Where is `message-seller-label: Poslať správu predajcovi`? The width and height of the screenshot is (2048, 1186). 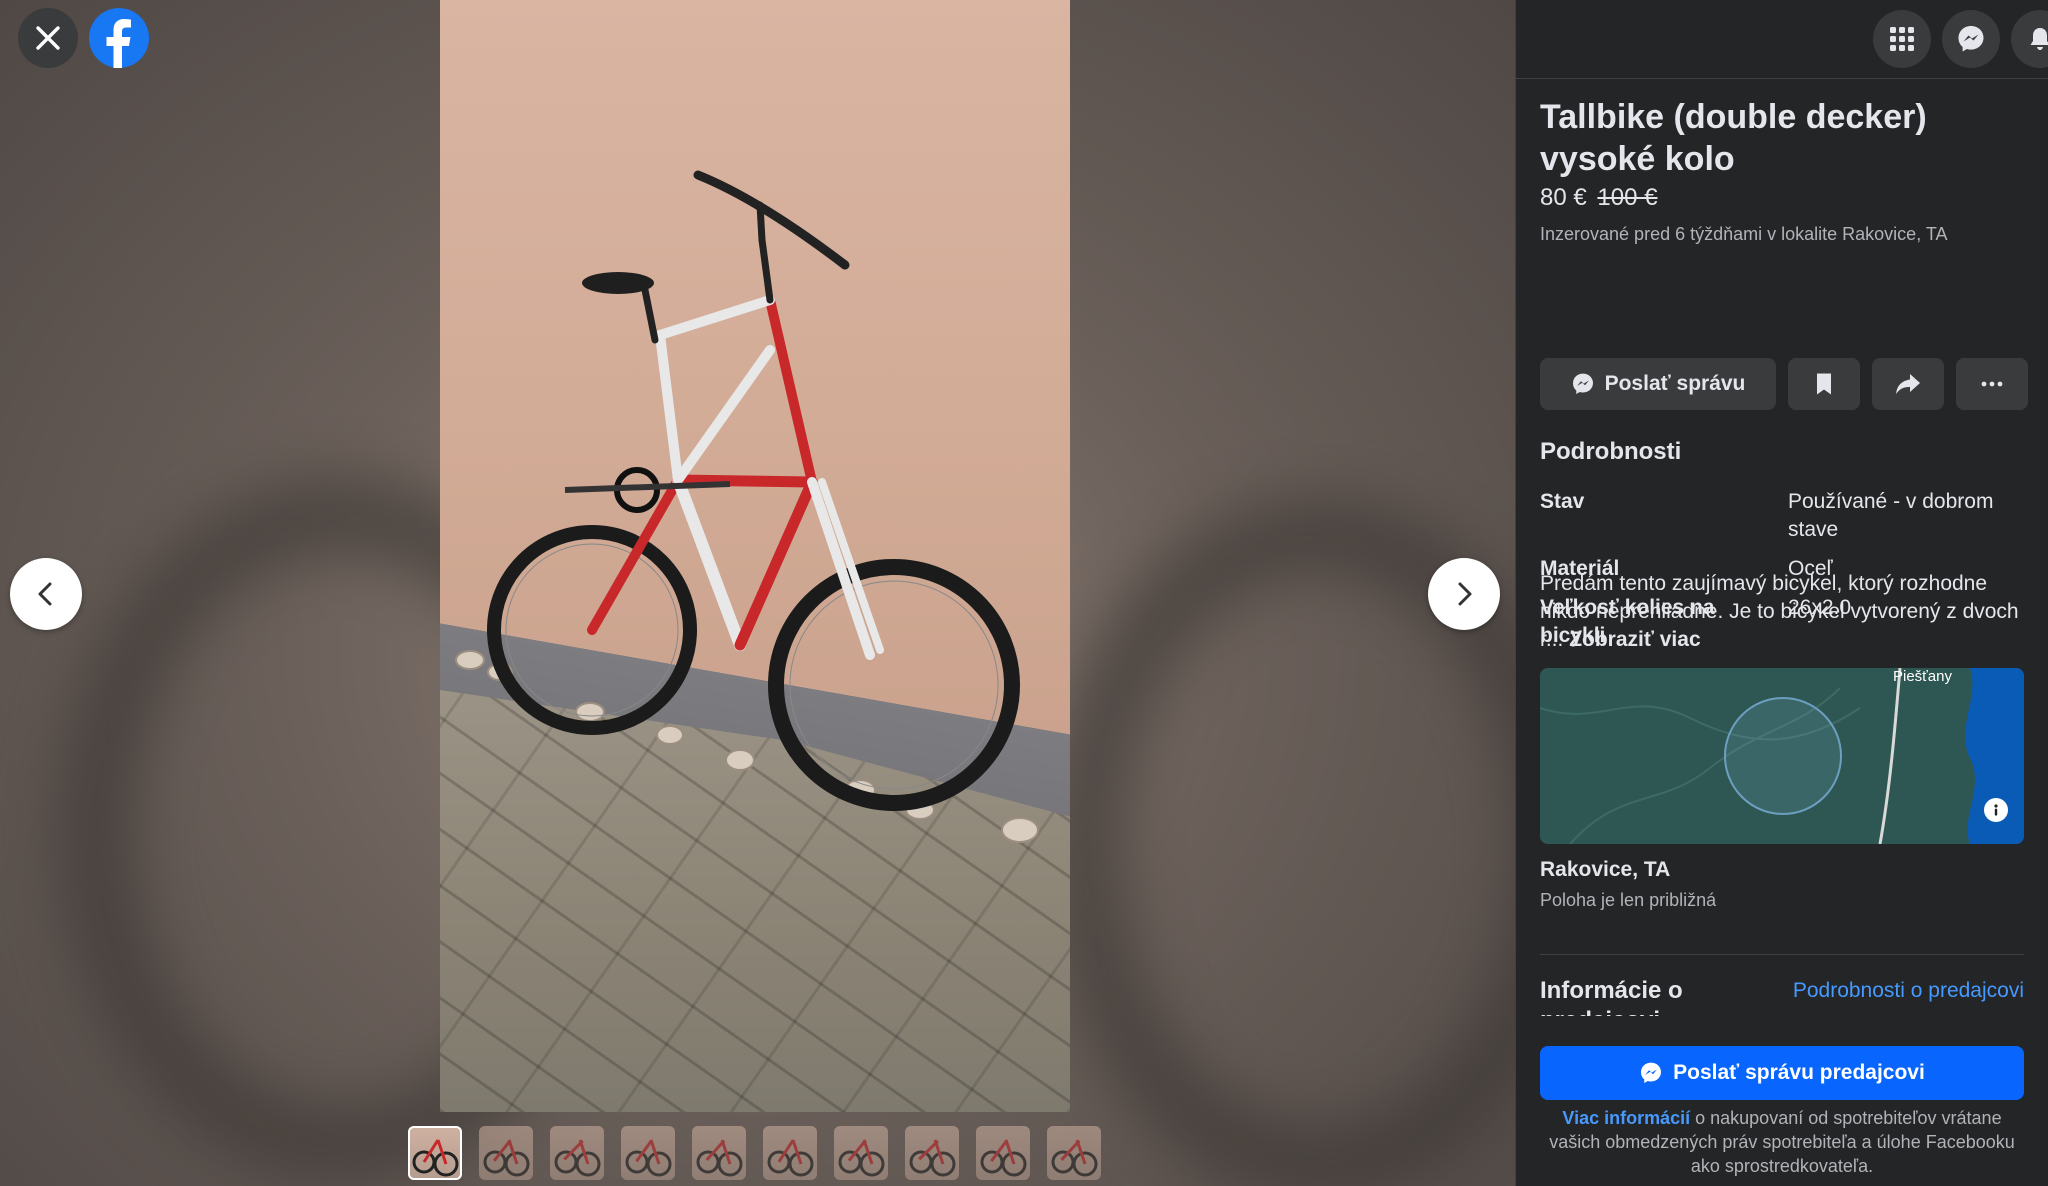 message-seller-label: Poslať správu predajcovi is located at coordinates (1799, 1072).